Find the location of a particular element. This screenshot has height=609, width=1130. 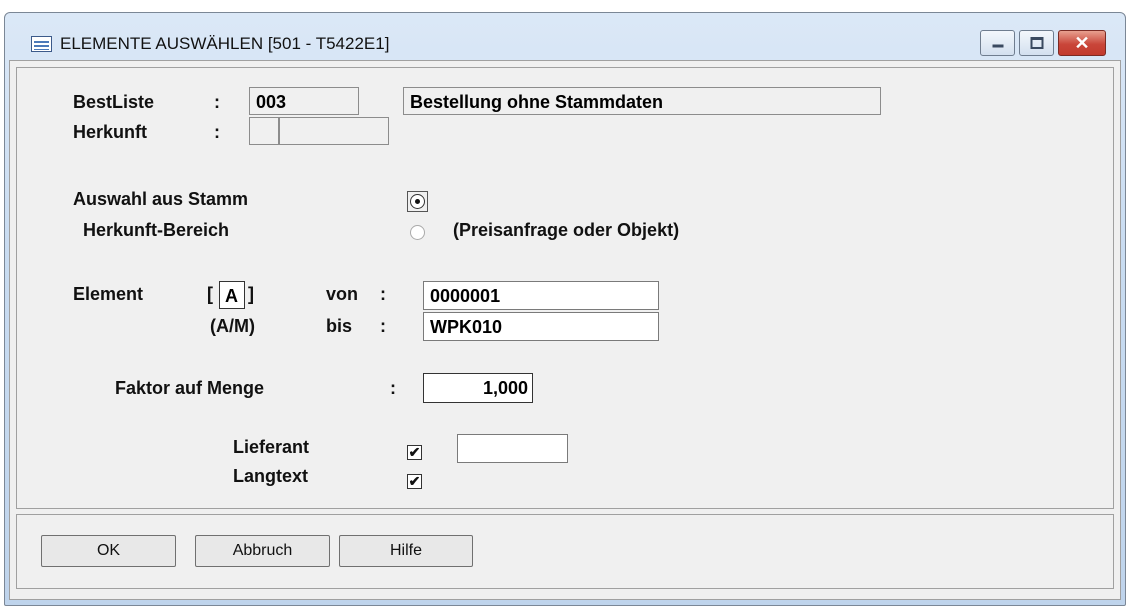

langtext-checkbox: ✔ is located at coordinates (414, 481).